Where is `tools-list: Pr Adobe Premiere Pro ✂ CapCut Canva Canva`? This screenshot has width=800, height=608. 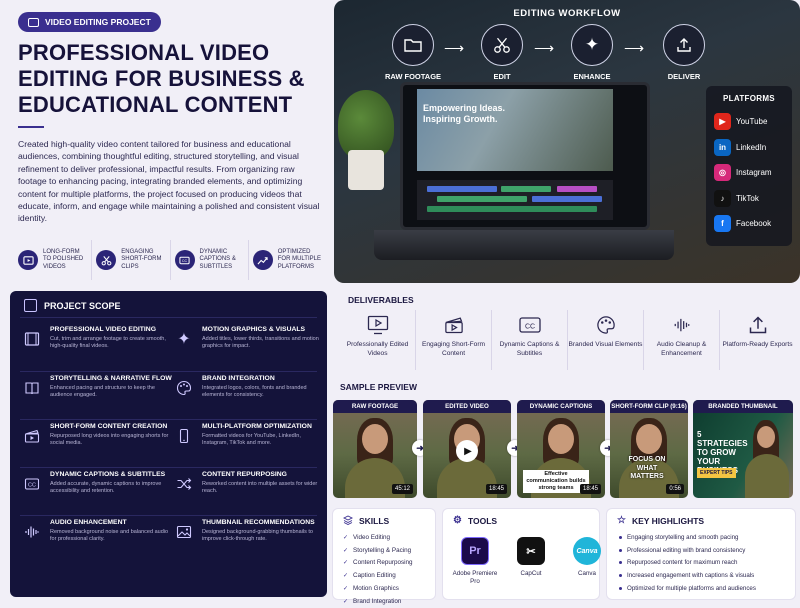
tools-list: Pr Adobe Premiere Pro ✂ CapCut Canva Canva is located at coordinates (531, 561).